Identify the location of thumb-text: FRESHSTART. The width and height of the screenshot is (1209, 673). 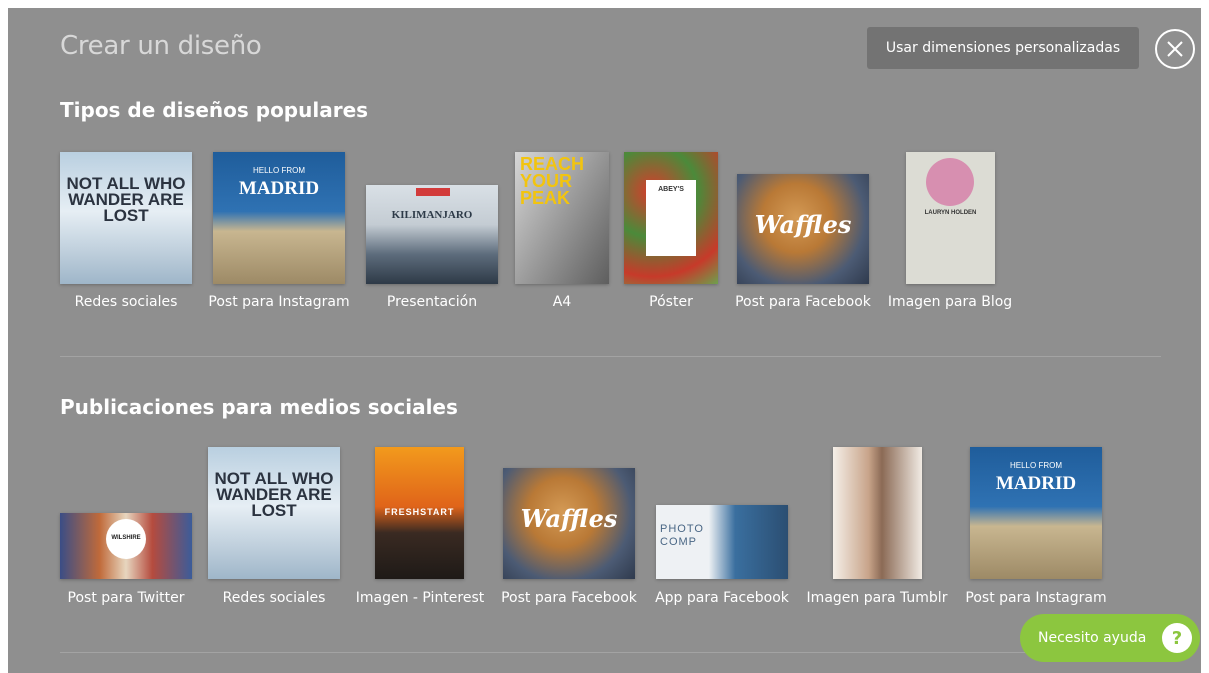
(419, 512).